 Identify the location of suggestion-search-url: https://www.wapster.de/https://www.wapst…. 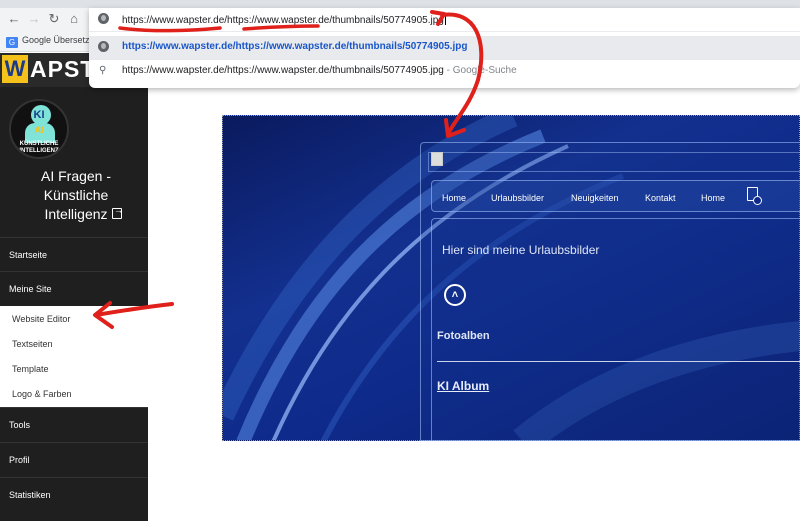
(283, 70).